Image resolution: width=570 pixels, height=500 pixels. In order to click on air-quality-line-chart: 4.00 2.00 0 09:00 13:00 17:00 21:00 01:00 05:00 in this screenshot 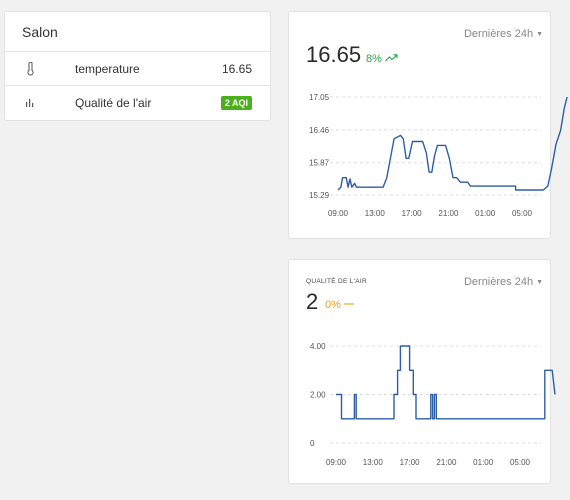, I will do `click(433, 404)`.